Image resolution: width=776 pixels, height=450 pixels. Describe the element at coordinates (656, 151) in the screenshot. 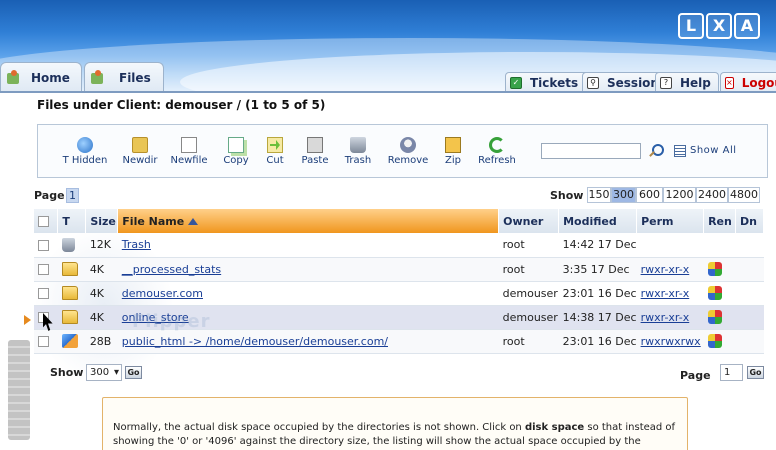

I see `search-icon` at that location.